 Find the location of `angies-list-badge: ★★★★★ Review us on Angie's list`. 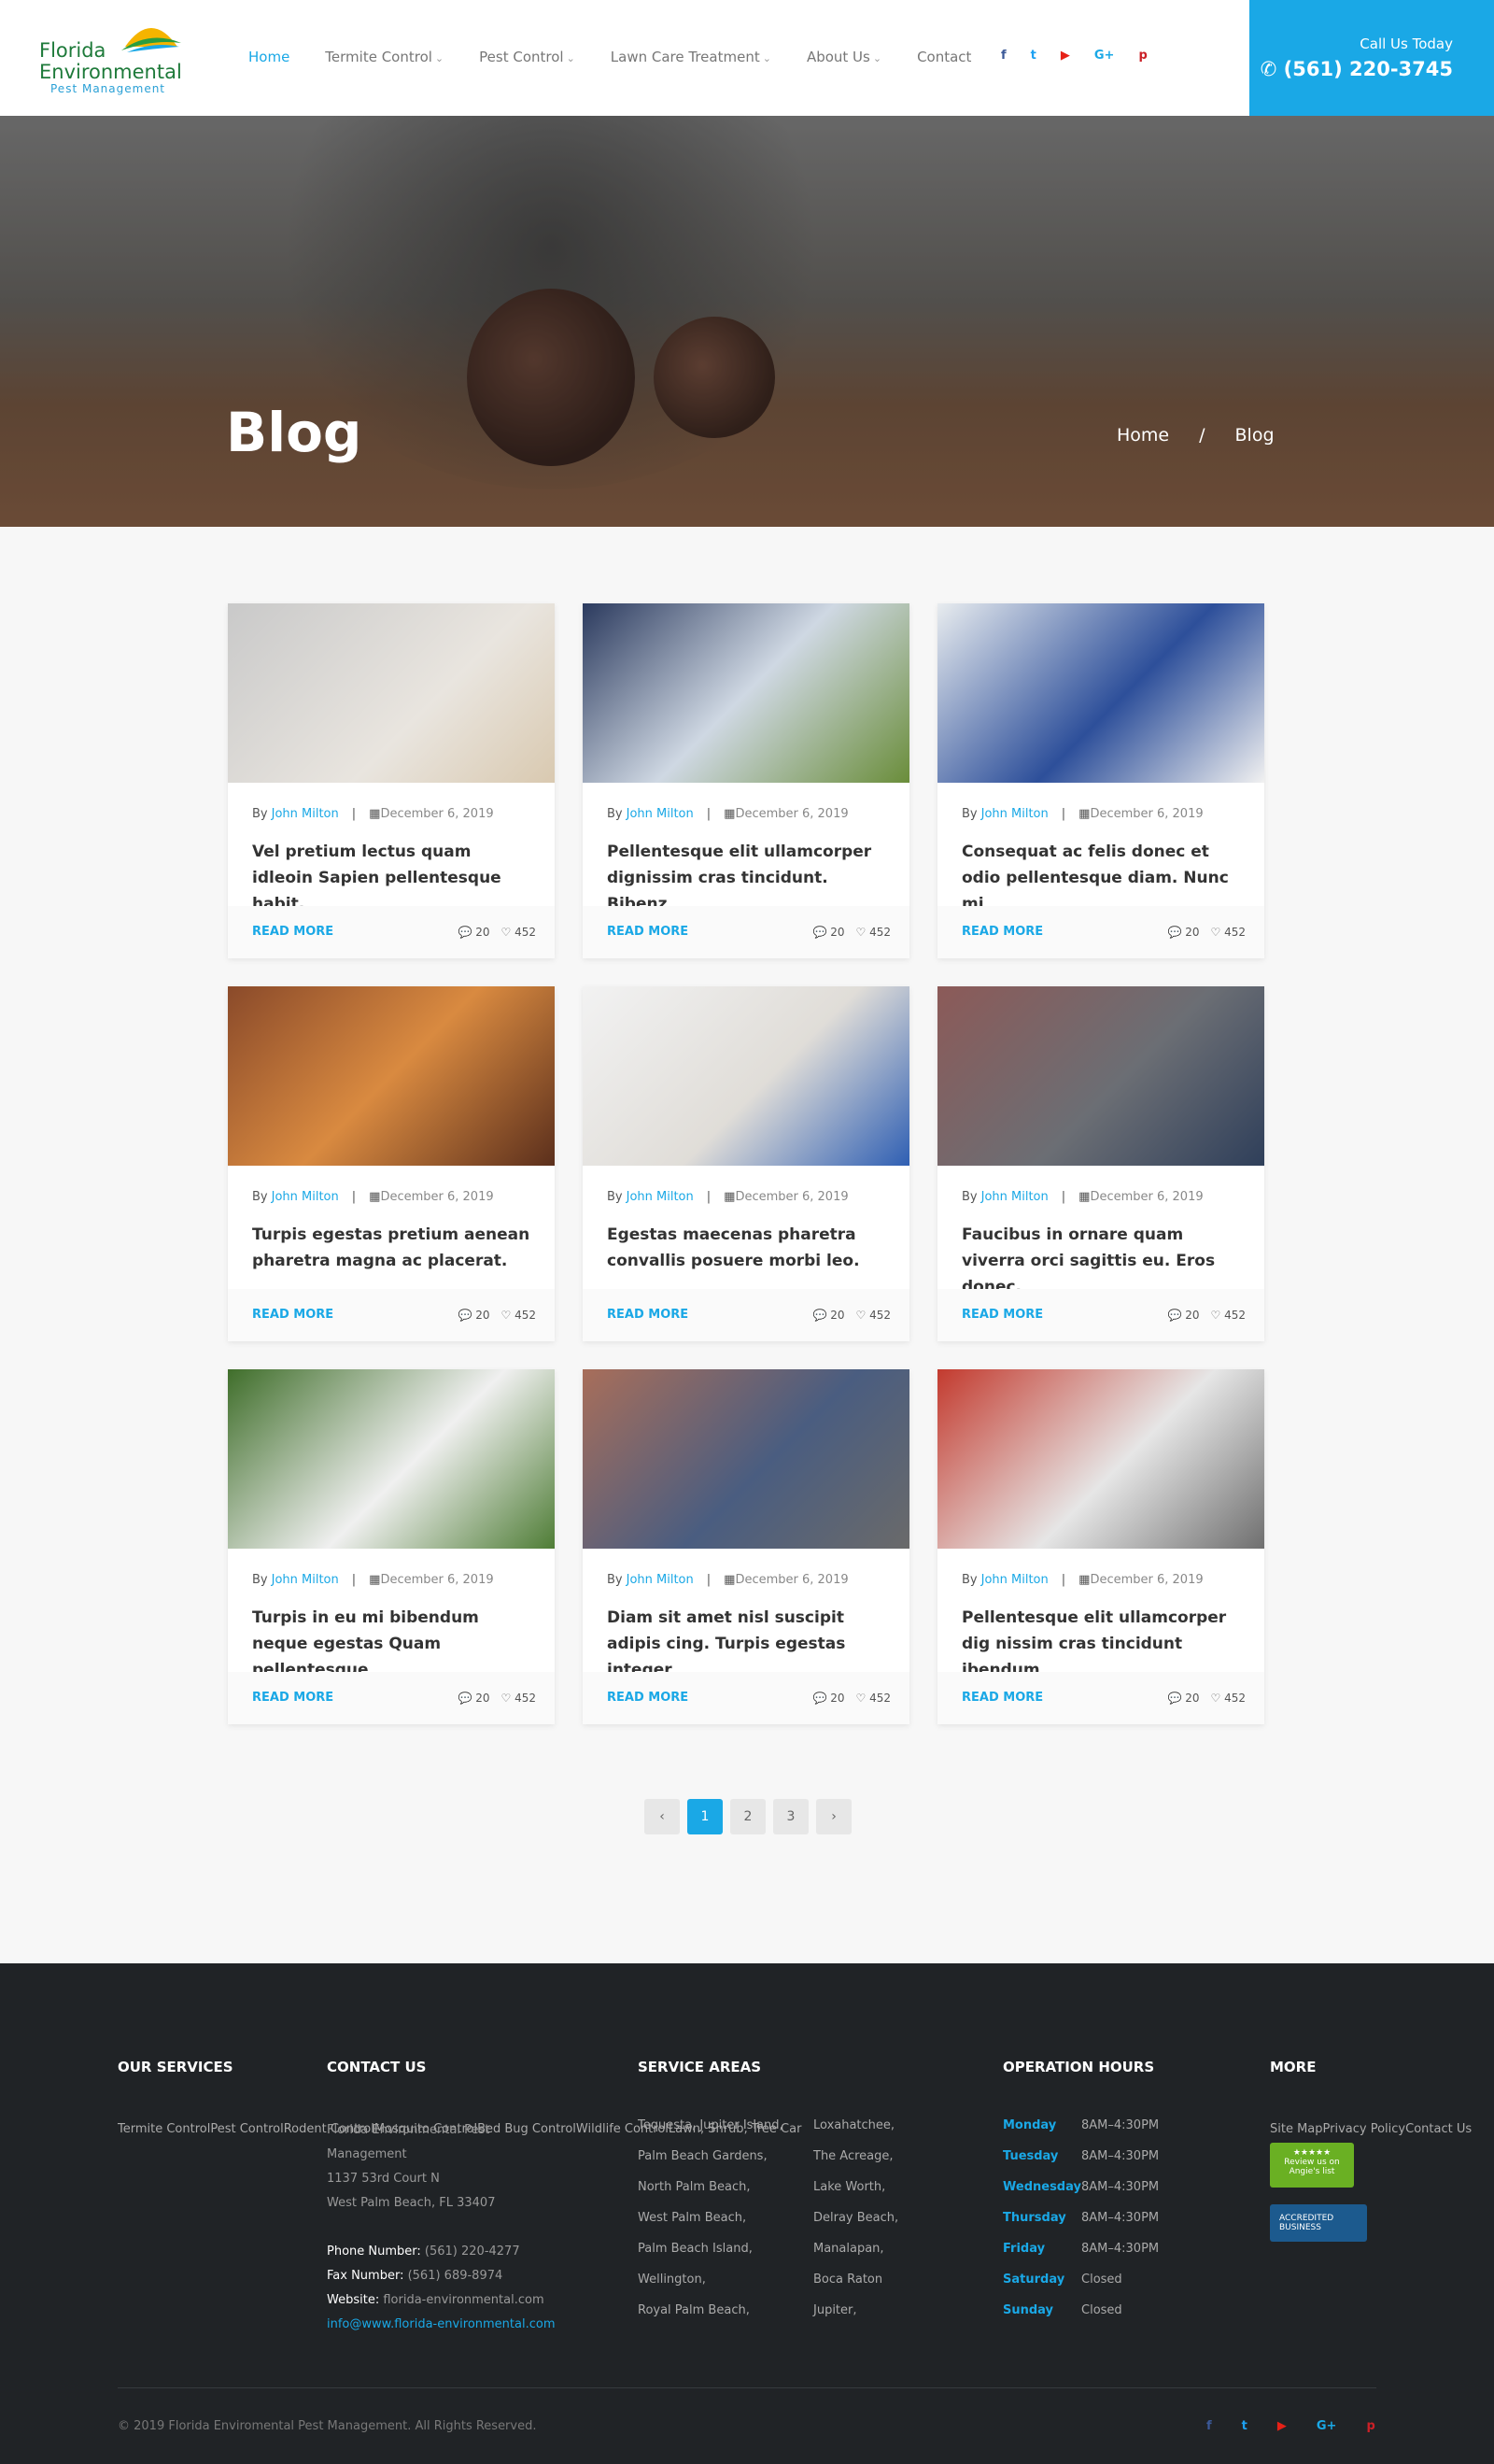

angies-list-badge: ★★★★★ Review us on Angie's list is located at coordinates (1312, 2165).